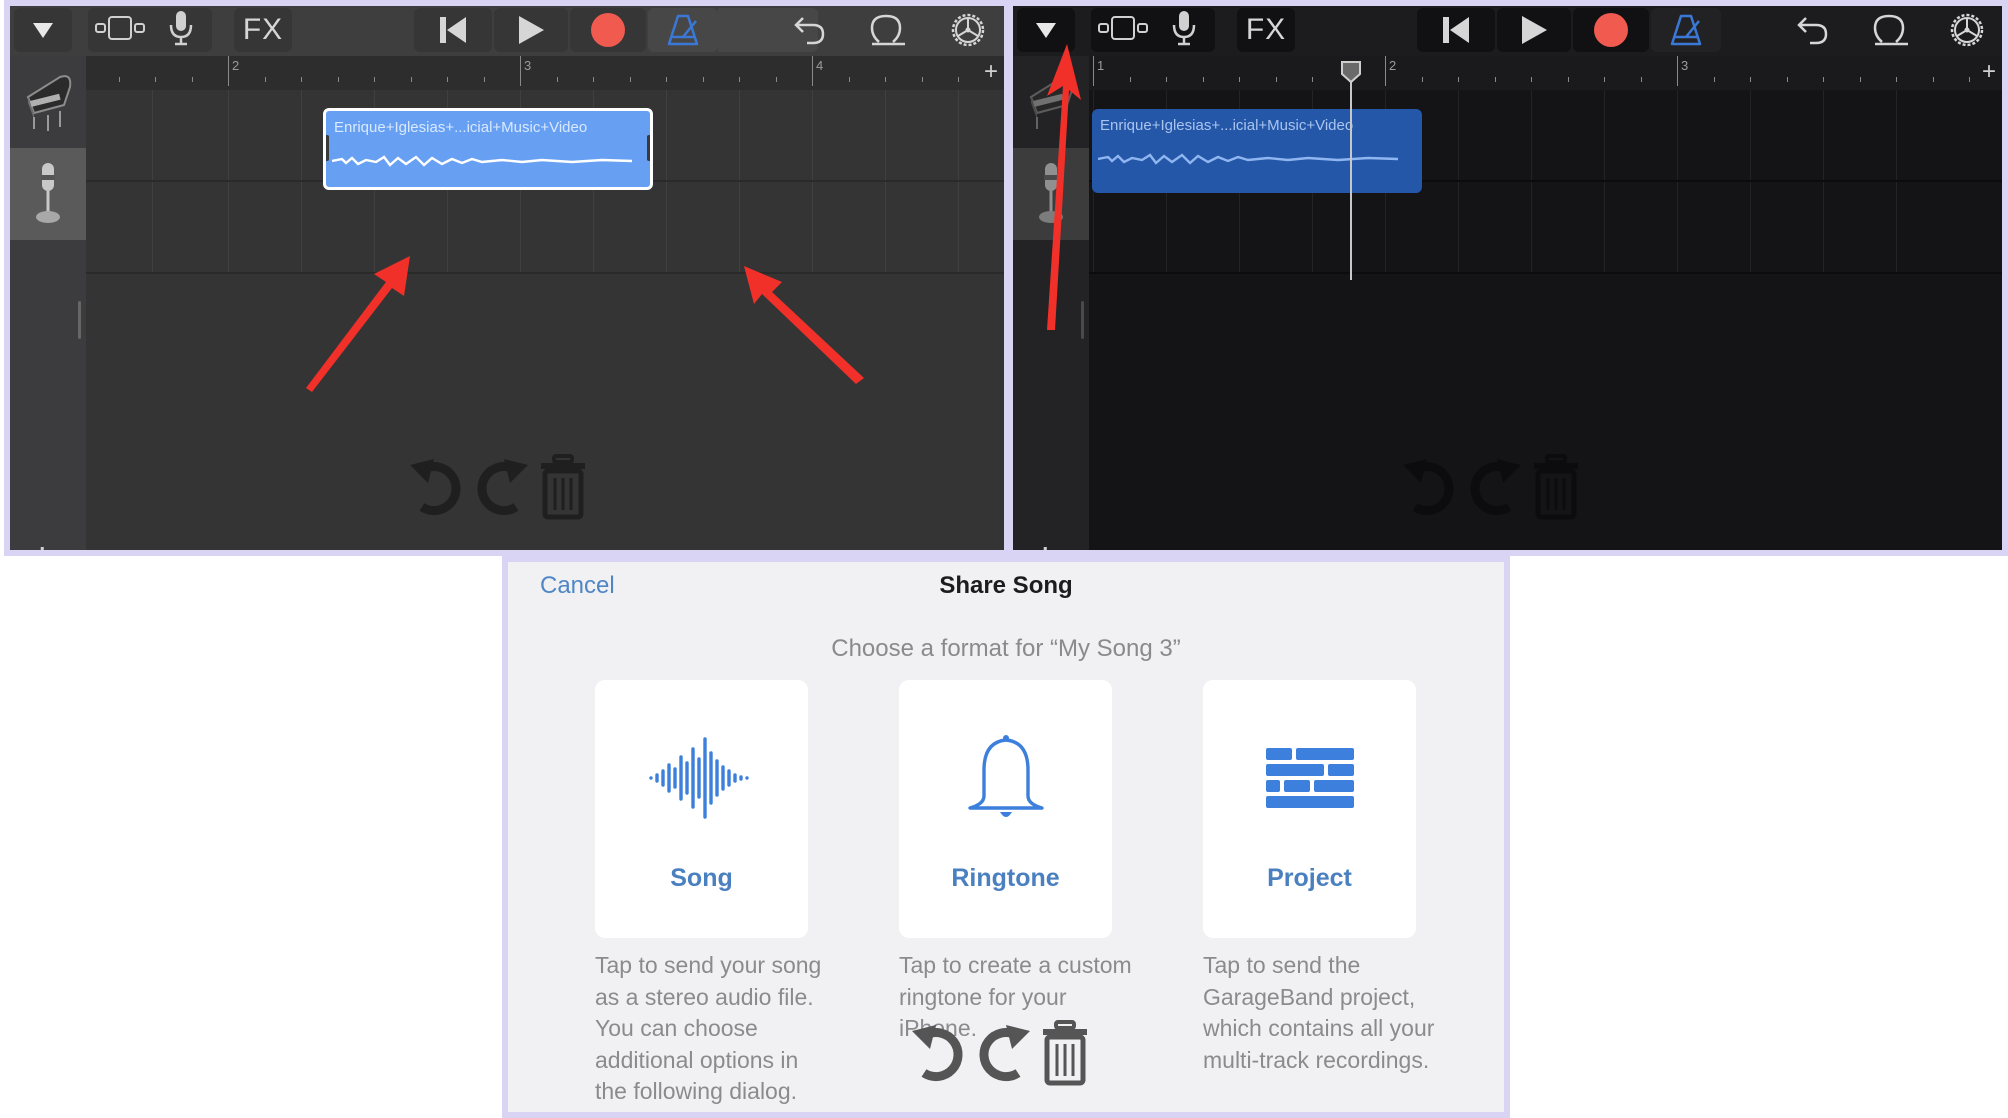 This screenshot has height=1118, width=2008. What do you see at coordinates (1227, 125) in the screenshot?
I see `region-title: Enrique+Iglesias+...icial+Music+Video` at bounding box center [1227, 125].